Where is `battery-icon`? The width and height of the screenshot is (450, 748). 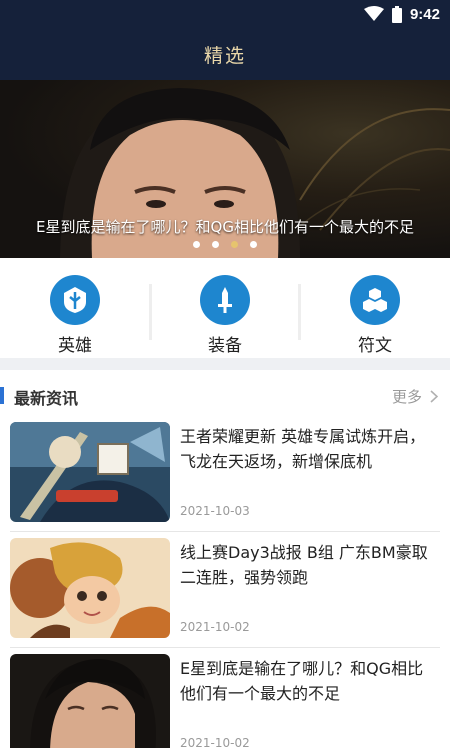
battery-icon is located at coordinates (396, 14).